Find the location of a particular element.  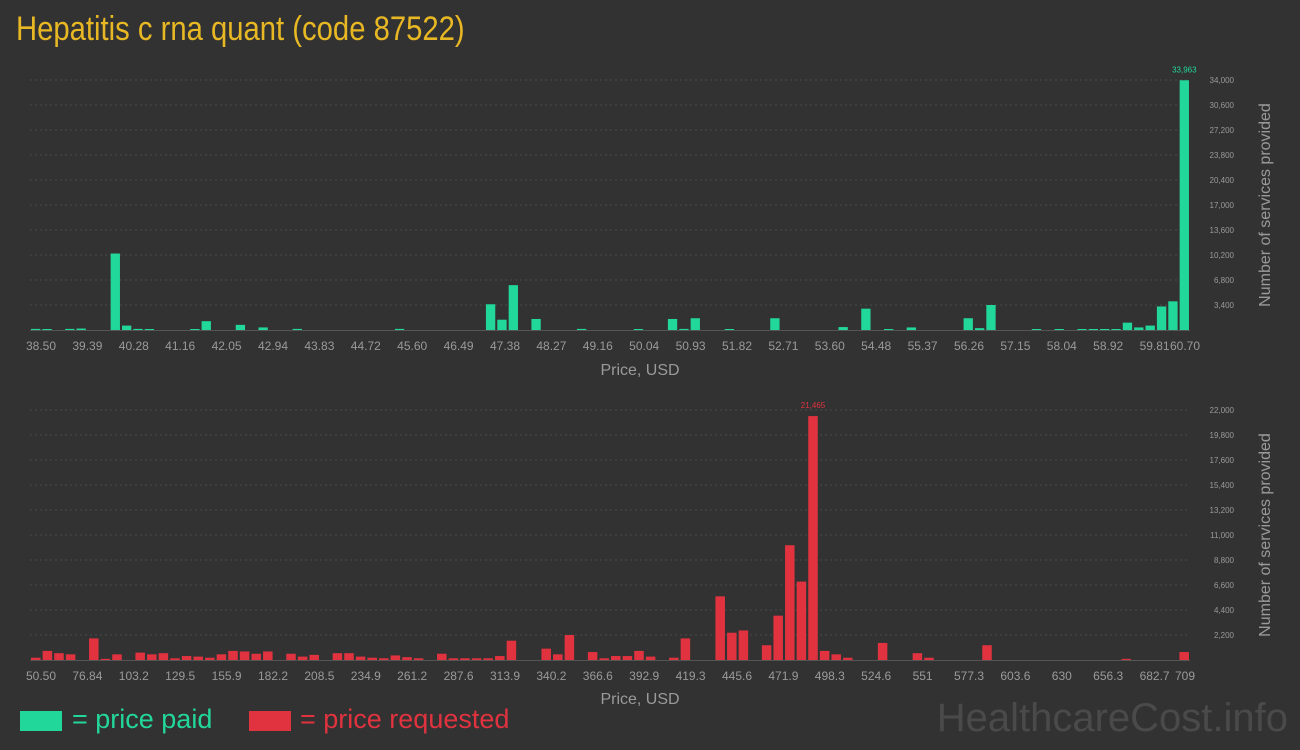

x-axis-title: Price, USD is located at coordinates (639, 699).